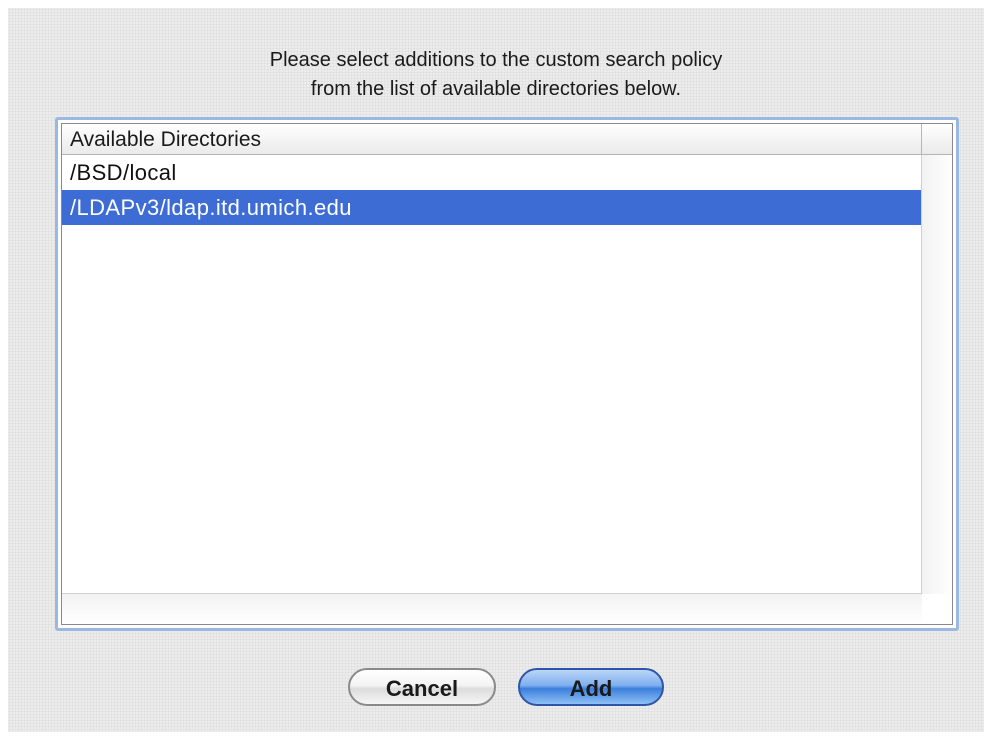  I want to click on vertical-scrollbar, so click(936, 374).